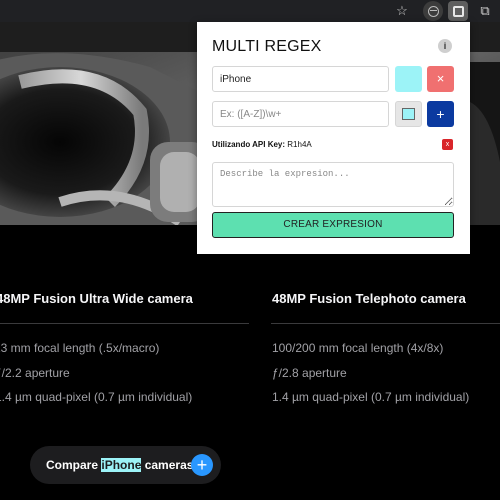 Image resolution: width=500 pixels, height=500 pixels. What do you see at coordinates (167, 465) in the screenshot?
I see `compare-suffix: cameras` at bounding box center [167, 465].